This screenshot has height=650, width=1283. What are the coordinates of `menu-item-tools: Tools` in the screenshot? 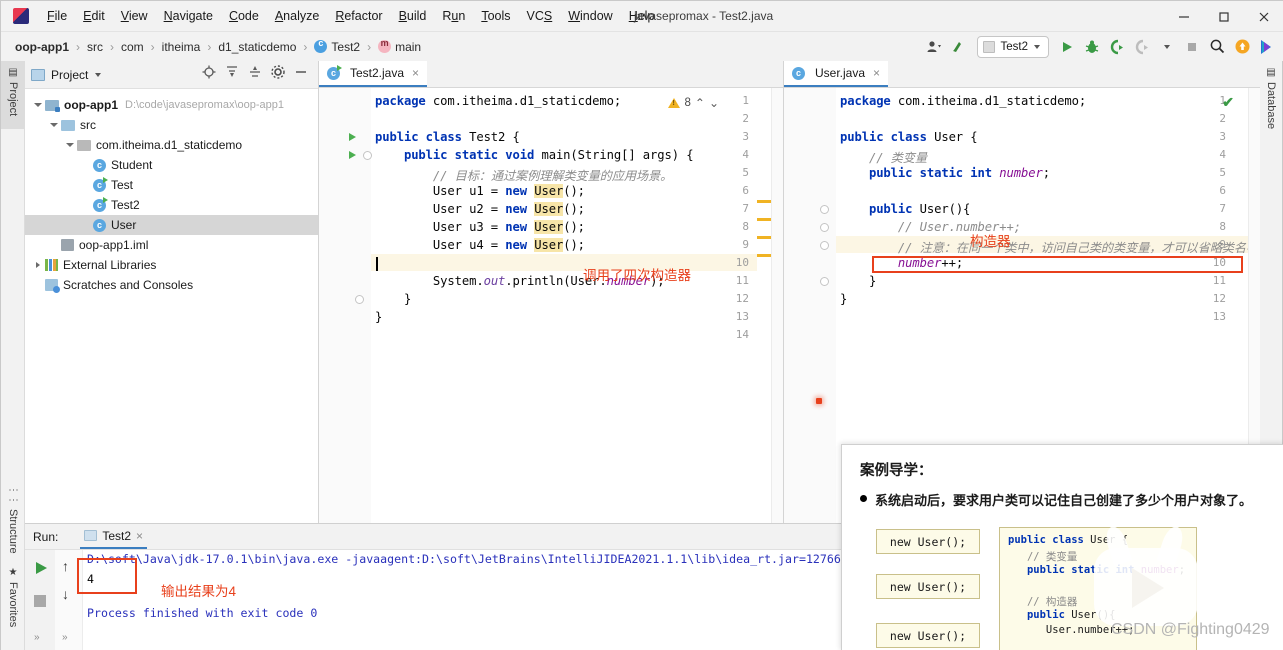 It's located at (495, 16).